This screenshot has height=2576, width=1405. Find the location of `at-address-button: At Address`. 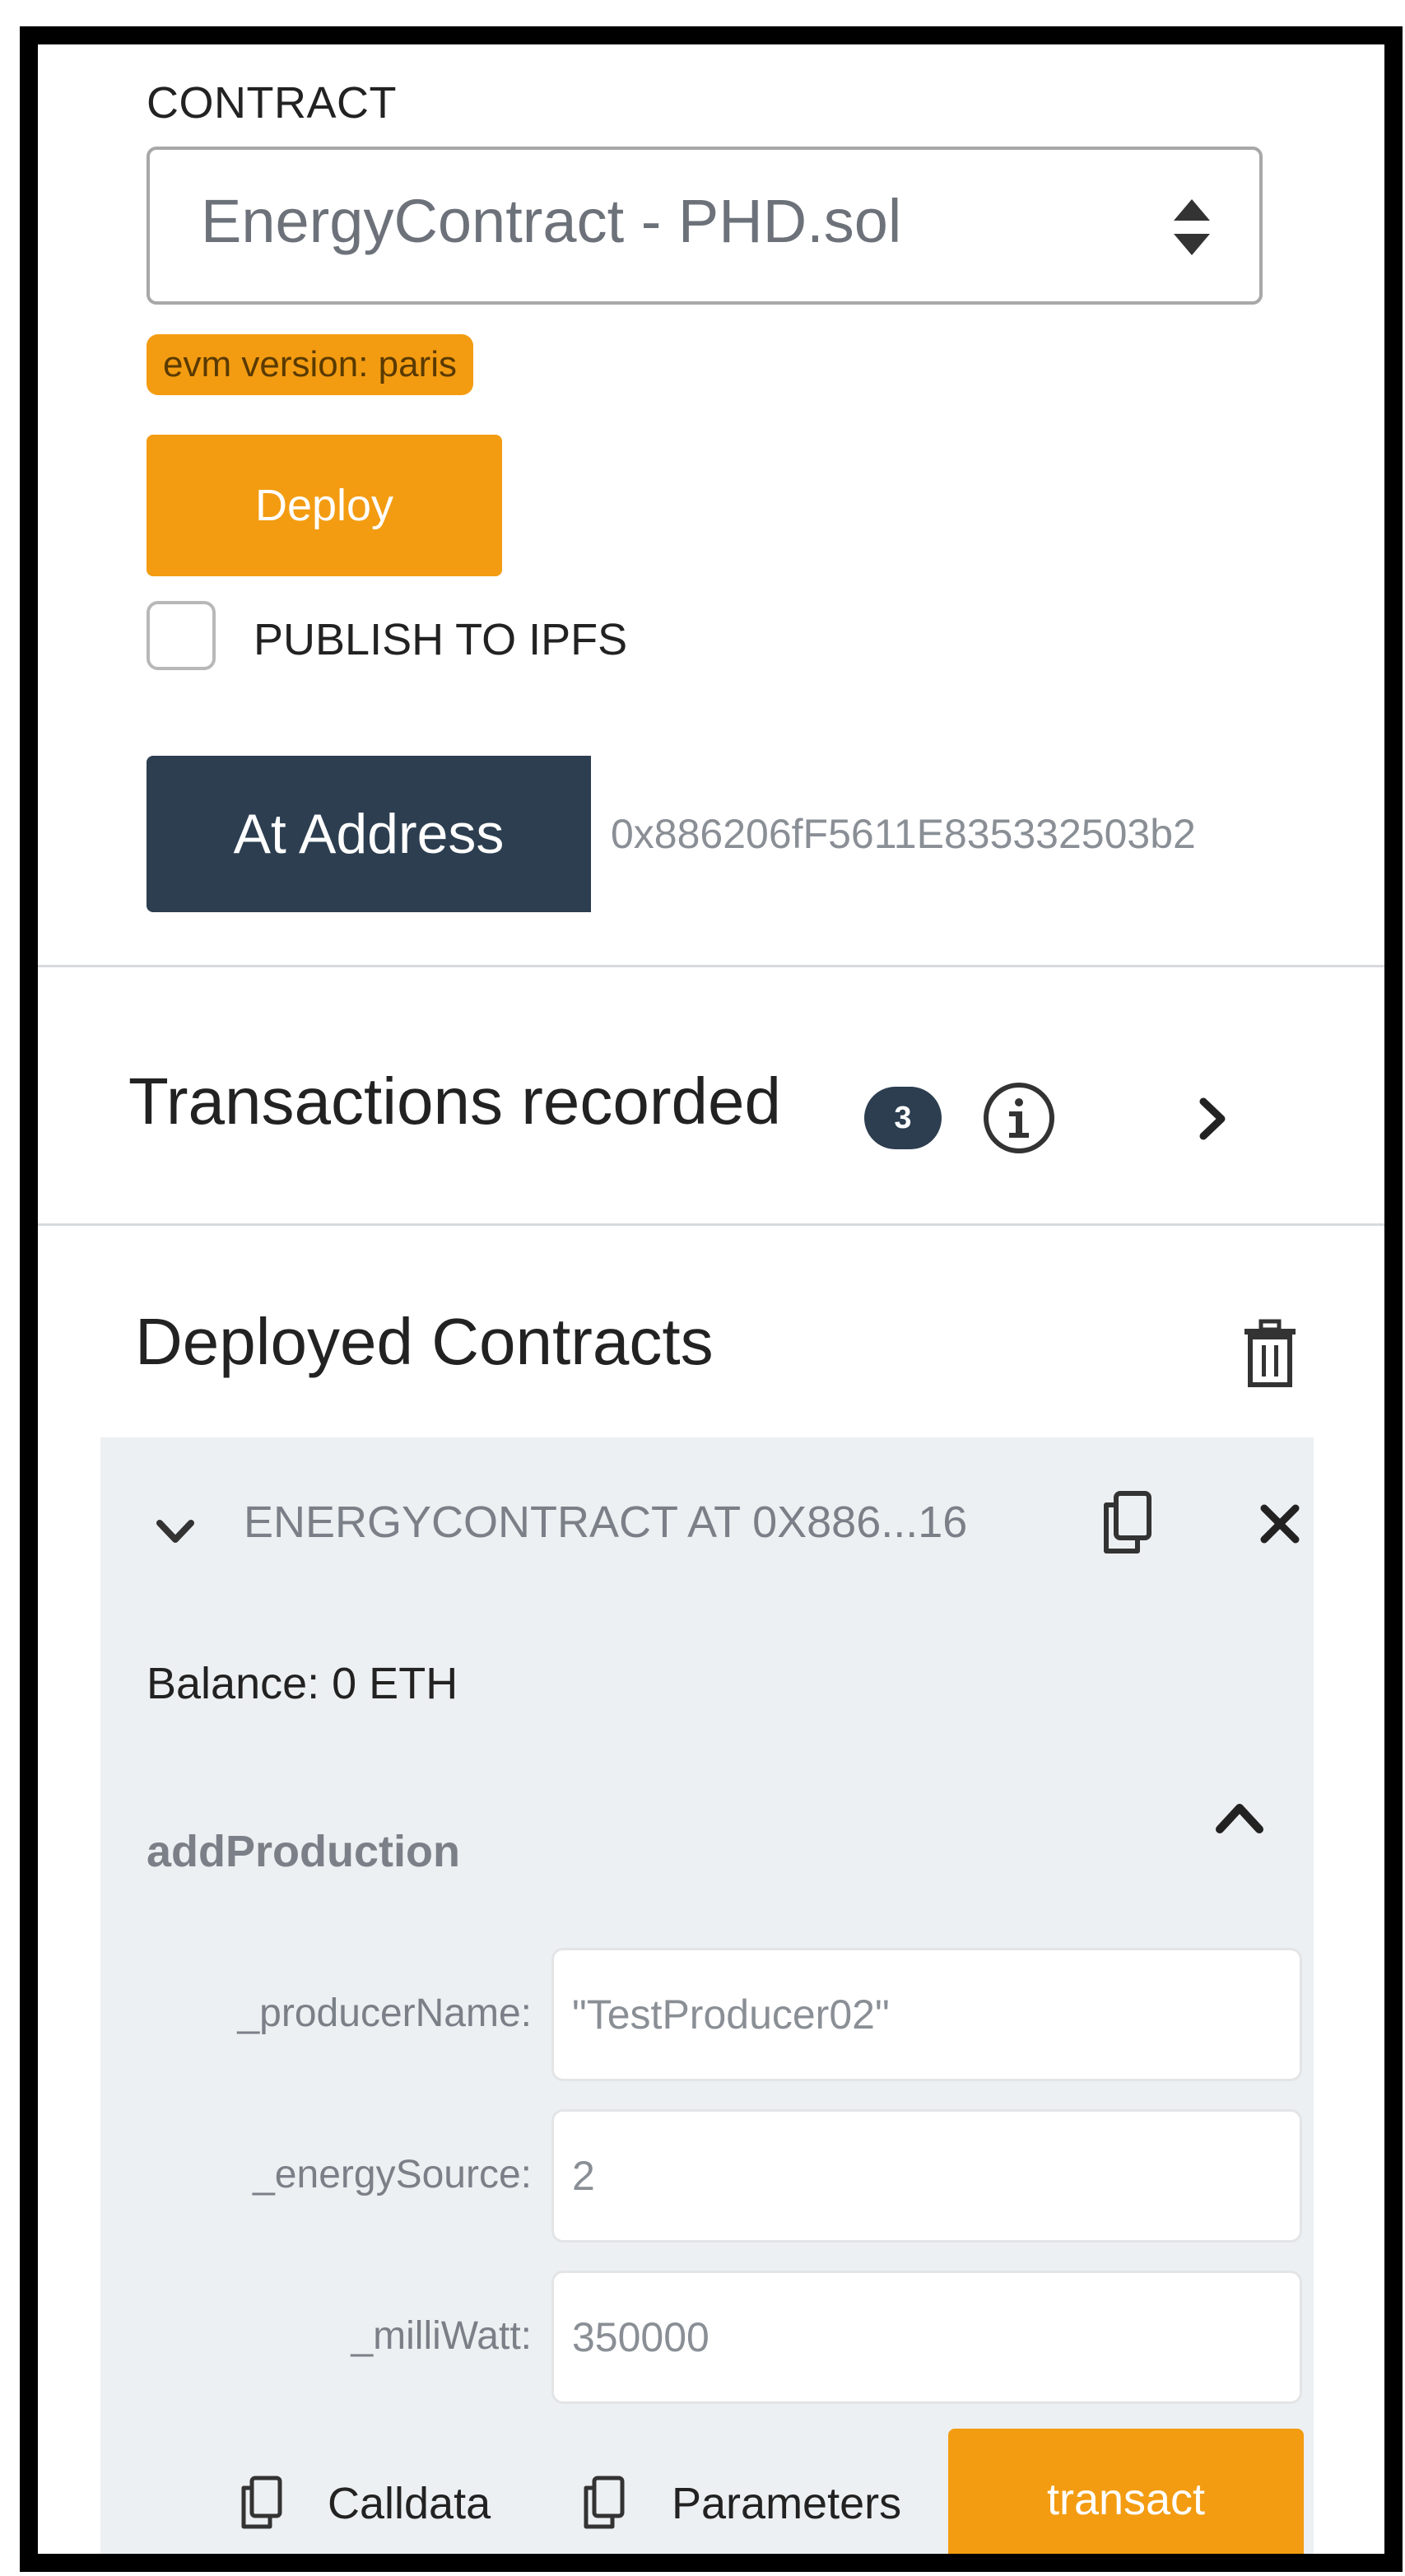

at-address-button: At Address is located at coordinates (369, 834).